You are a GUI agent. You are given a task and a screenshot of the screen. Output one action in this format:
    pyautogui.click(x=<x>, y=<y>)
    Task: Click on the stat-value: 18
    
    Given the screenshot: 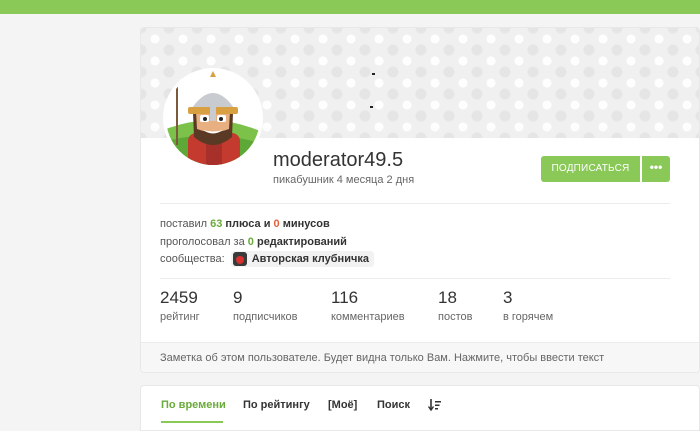 What is the action you would take?
    pyautogui.click(x=447, y=297)
    